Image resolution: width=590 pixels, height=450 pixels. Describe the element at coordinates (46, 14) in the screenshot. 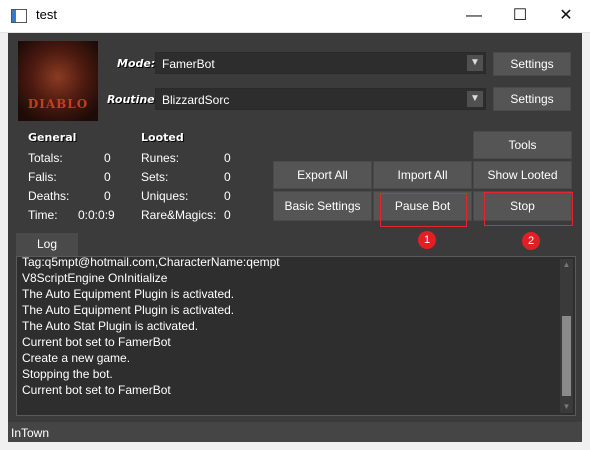

I see `window-title: test` at that location.